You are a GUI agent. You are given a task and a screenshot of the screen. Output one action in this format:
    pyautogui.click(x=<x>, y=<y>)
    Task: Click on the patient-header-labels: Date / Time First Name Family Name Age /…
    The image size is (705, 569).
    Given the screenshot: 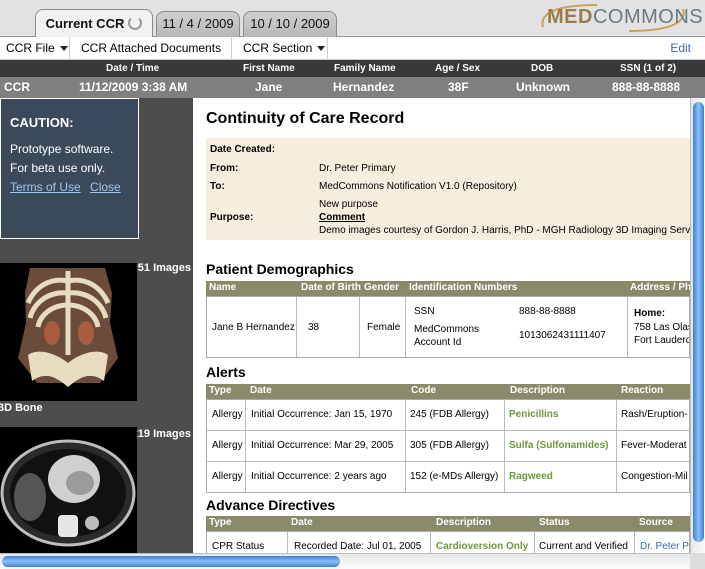 What is the action you would take?
    pyautogui.click(x=352, y=68)
    